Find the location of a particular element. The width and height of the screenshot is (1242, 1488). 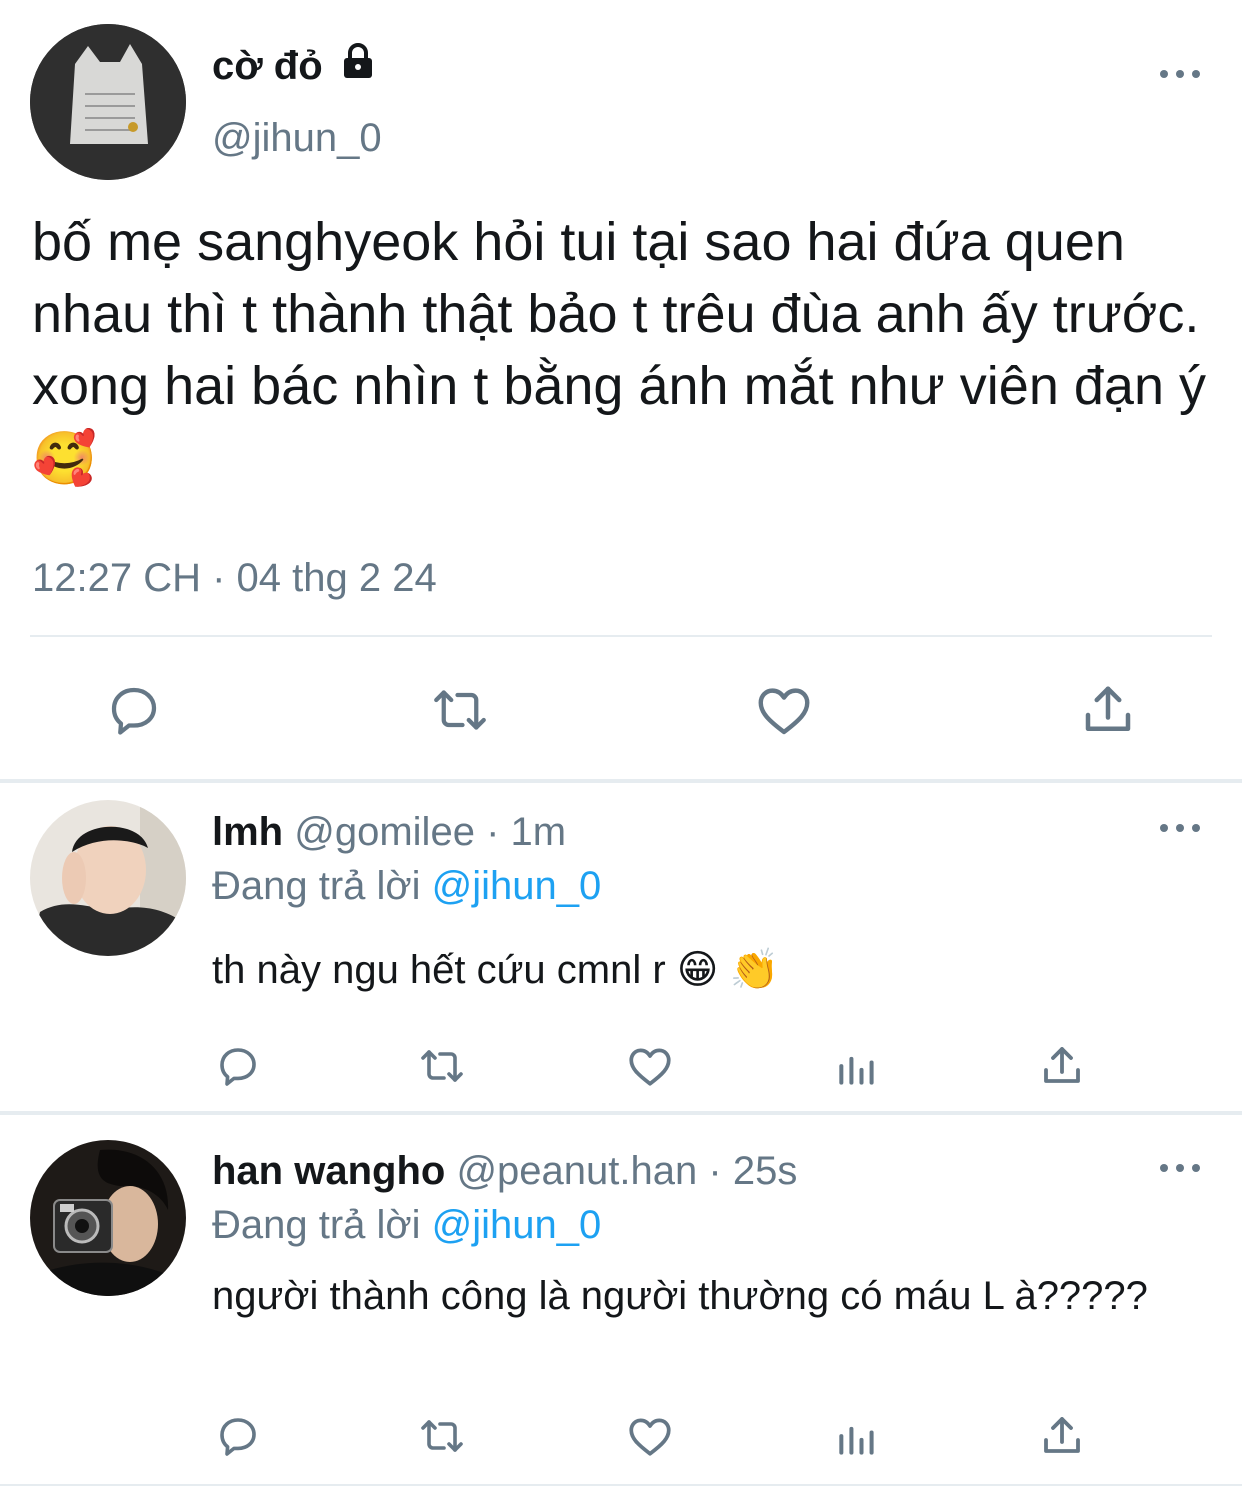

display-name: cờ đỏ is located at coordinates (295, 67).